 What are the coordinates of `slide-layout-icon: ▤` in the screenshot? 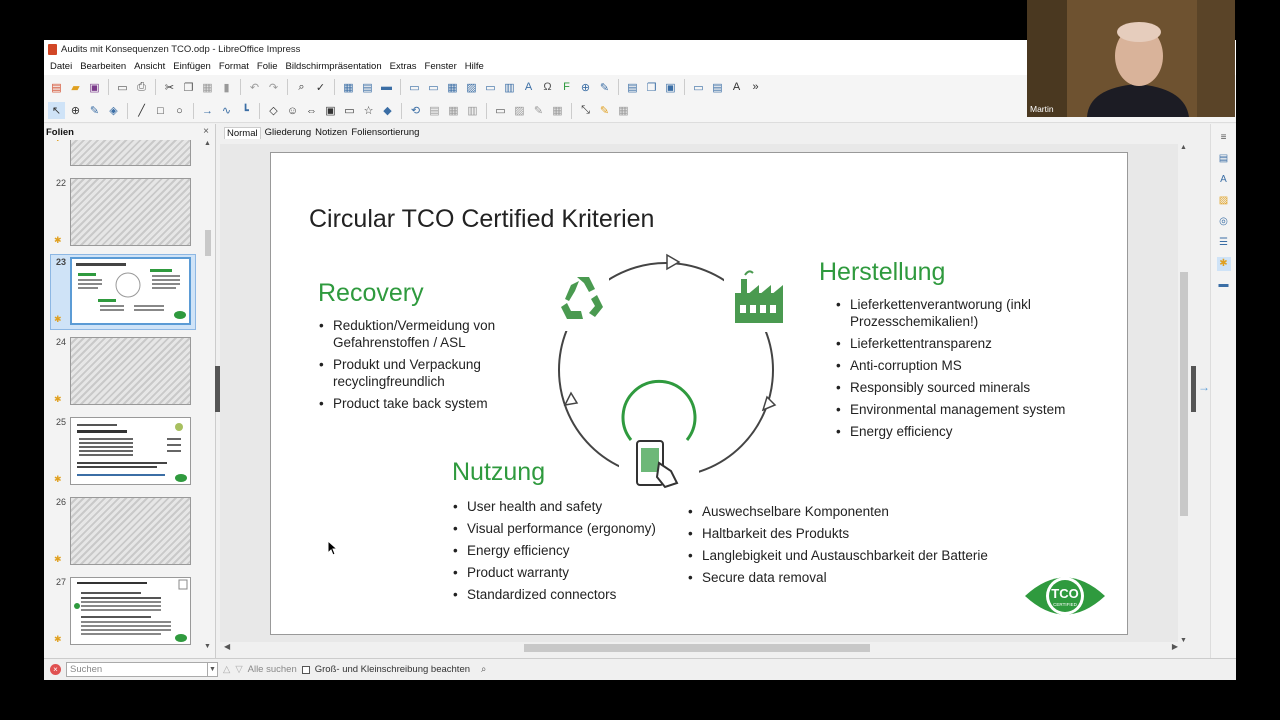 It's located at (632, 87).